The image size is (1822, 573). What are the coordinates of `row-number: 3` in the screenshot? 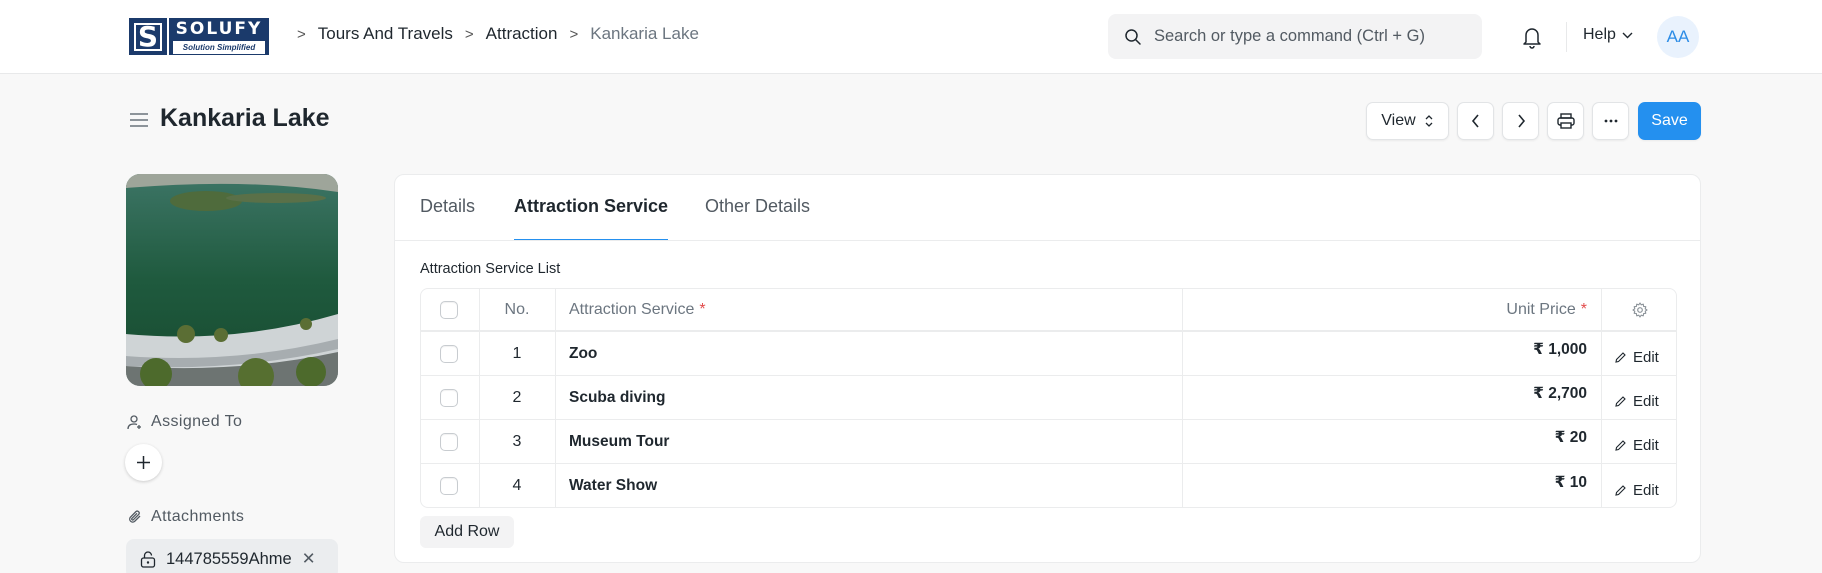 It's located at (517, 441).